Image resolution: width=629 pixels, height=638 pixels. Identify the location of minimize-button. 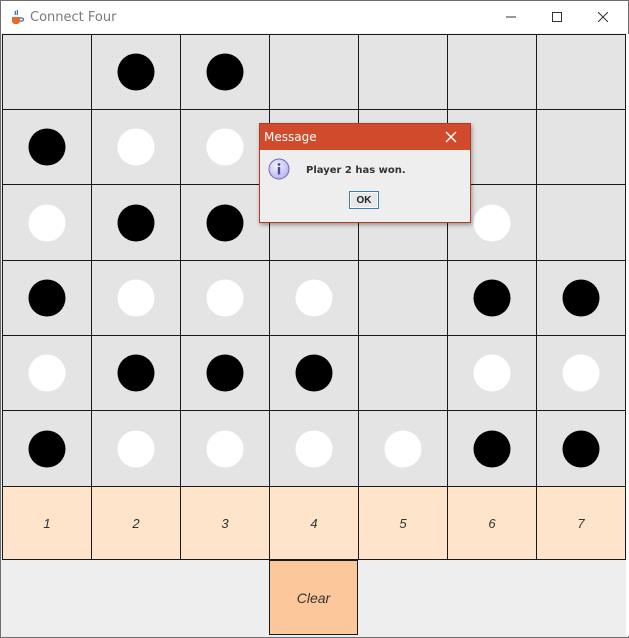
(511, 17).